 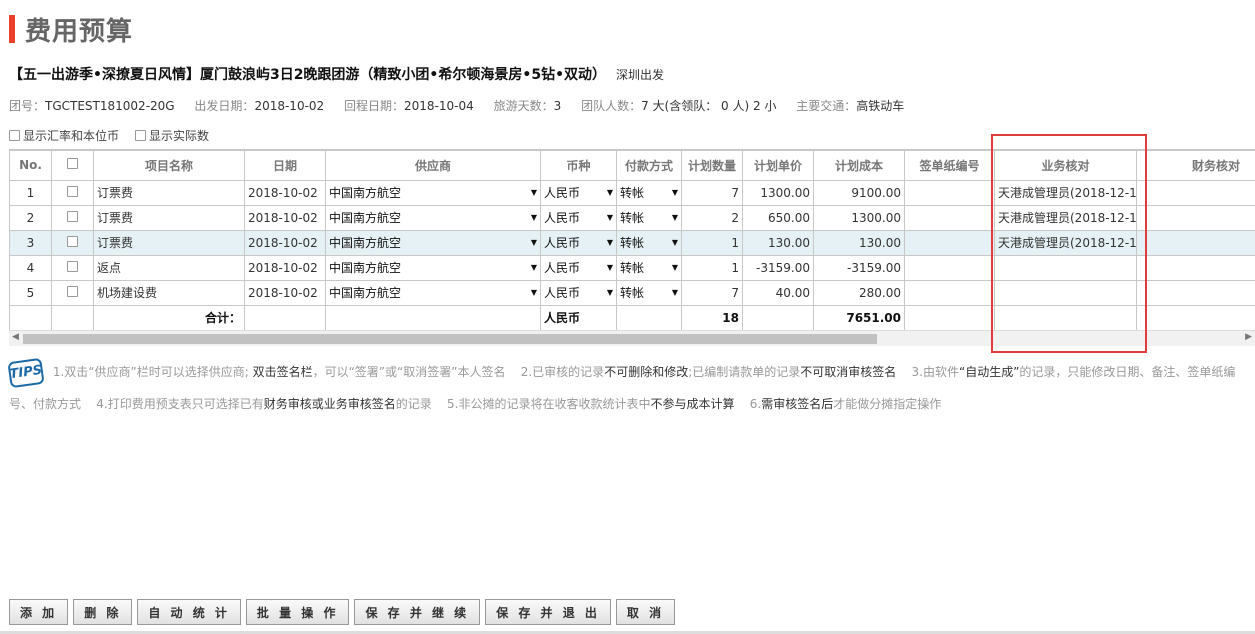 I want to click on save-exit-button: 保 存 并 退 出, so click(x=548, y=612).